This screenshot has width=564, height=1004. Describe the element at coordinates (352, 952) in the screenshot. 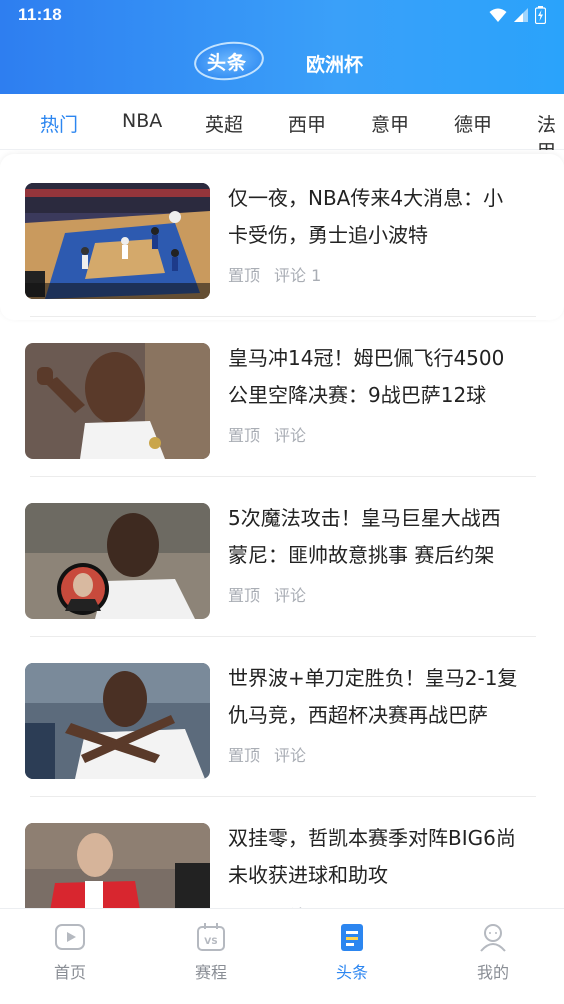

I see `nav-headlines: 头条` at that location.